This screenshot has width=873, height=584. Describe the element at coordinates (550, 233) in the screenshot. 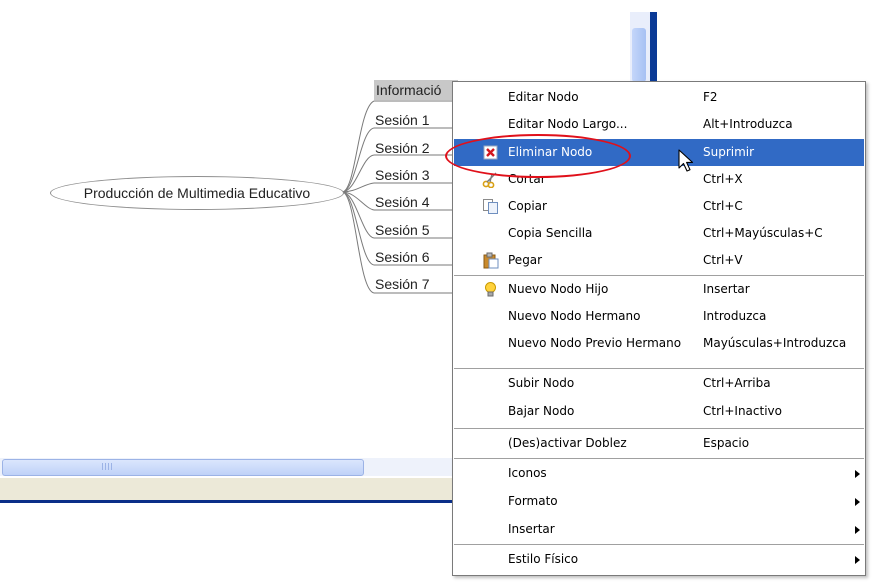

I see `menu-item-label: Copia Sencilla` at that location.